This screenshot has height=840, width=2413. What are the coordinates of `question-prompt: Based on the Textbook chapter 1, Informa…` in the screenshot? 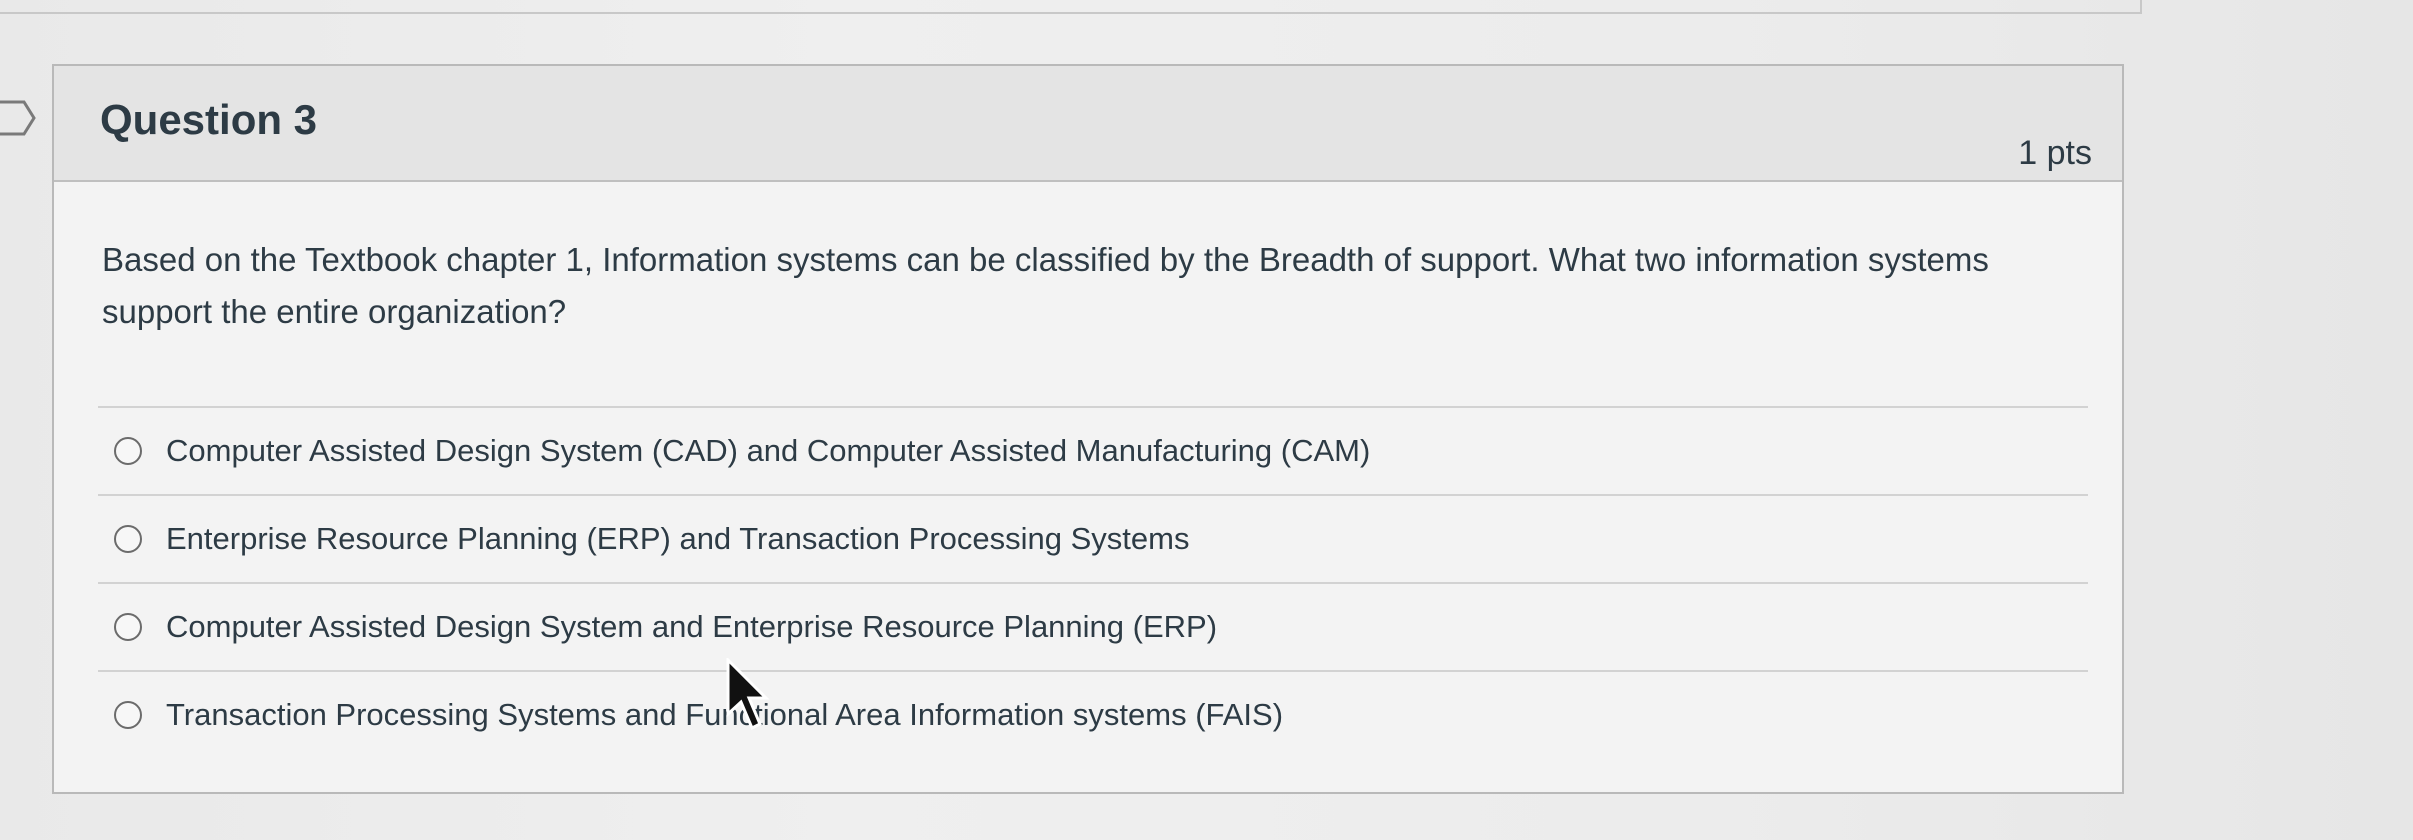 It's located at (1045, 285).